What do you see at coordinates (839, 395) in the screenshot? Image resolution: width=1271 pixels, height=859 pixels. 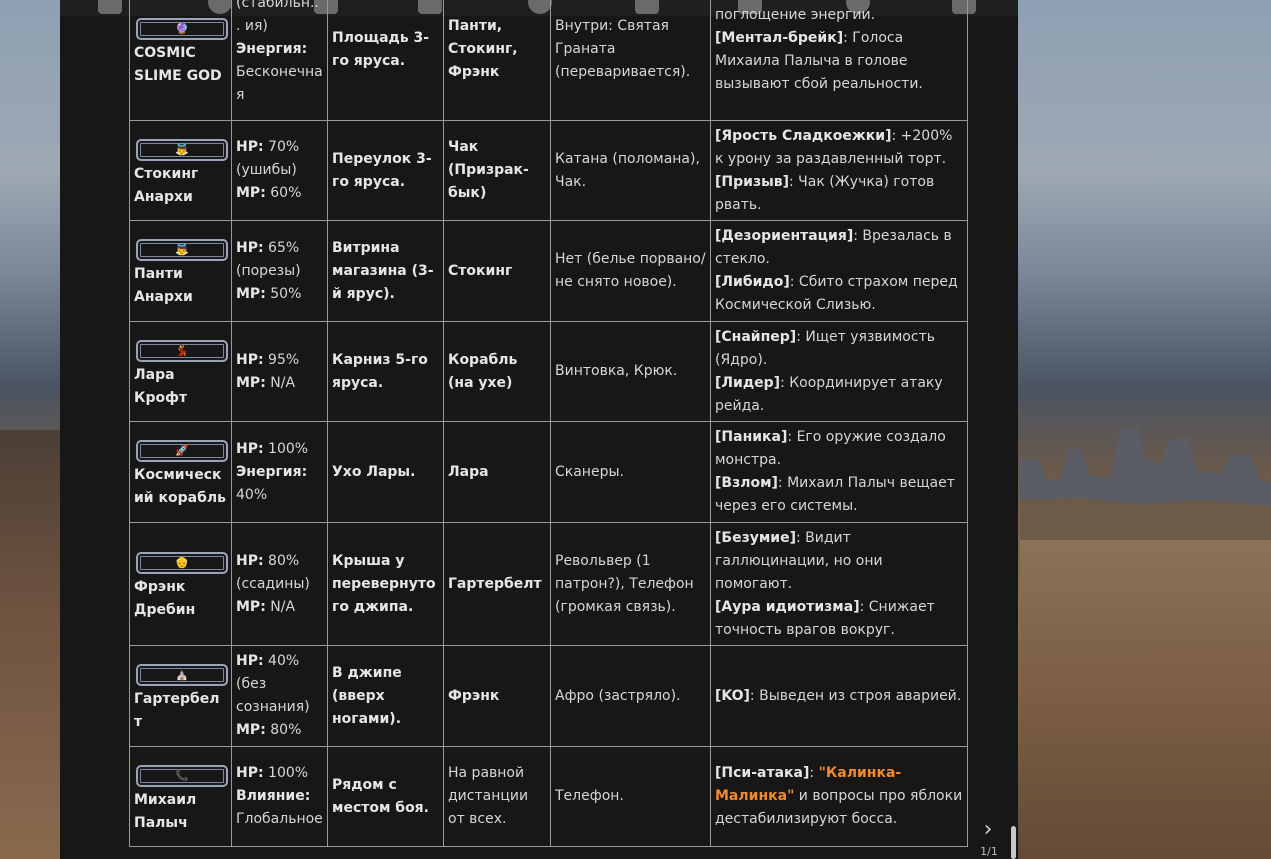 I see `effect-line: [Лидер]: Координирует атаку рейда.` at bounding box center [839, 395].